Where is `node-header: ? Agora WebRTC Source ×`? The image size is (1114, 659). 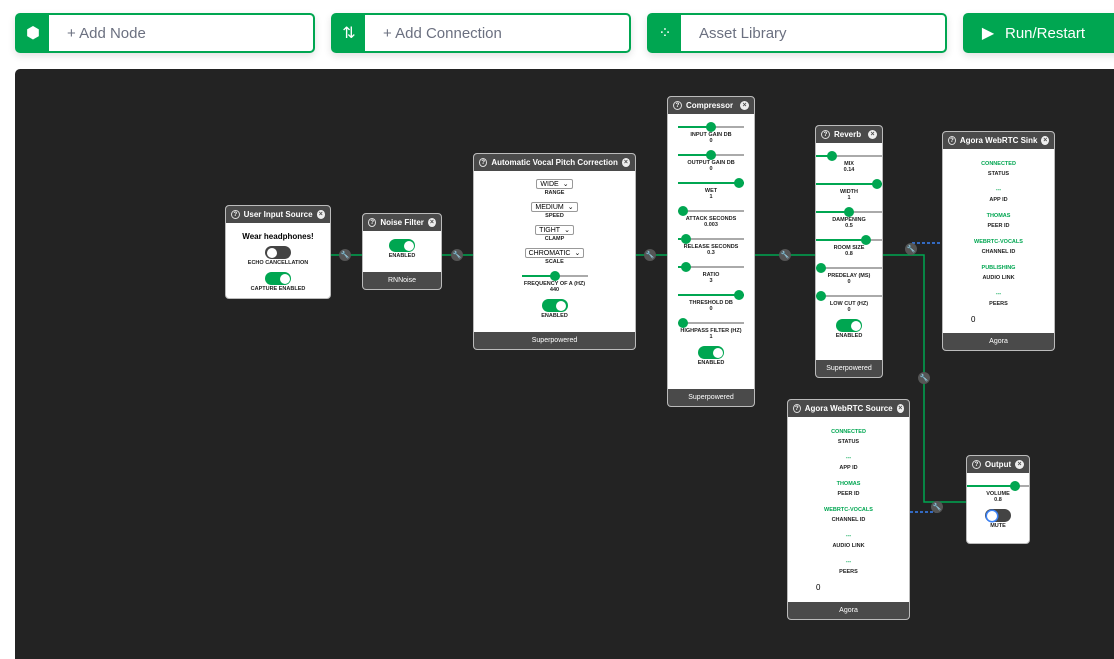 node-header: ? Agora WebRTC Source × is located at coordinates (848, 408).